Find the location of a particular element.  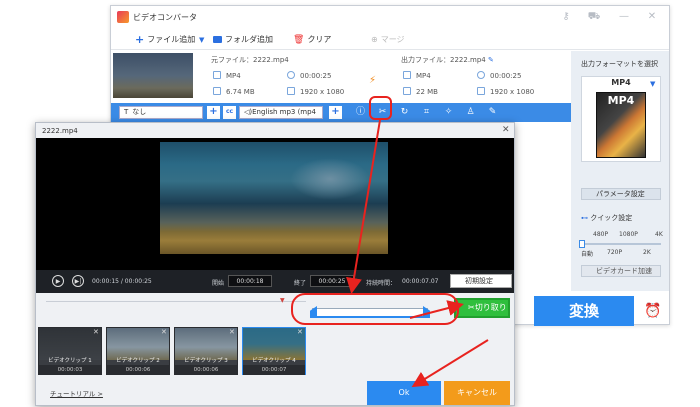

info-icon: ⓘ is located at coordinates (360, 112).